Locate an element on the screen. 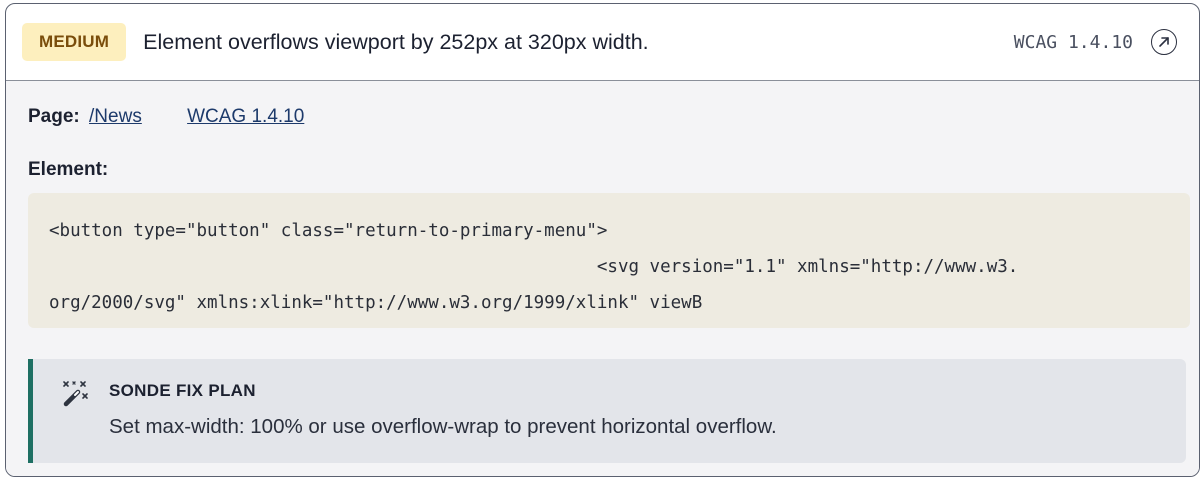 This screenshot has height=480, width=1201. arrow-up-right-icon is located at coordinates (1164, 42).